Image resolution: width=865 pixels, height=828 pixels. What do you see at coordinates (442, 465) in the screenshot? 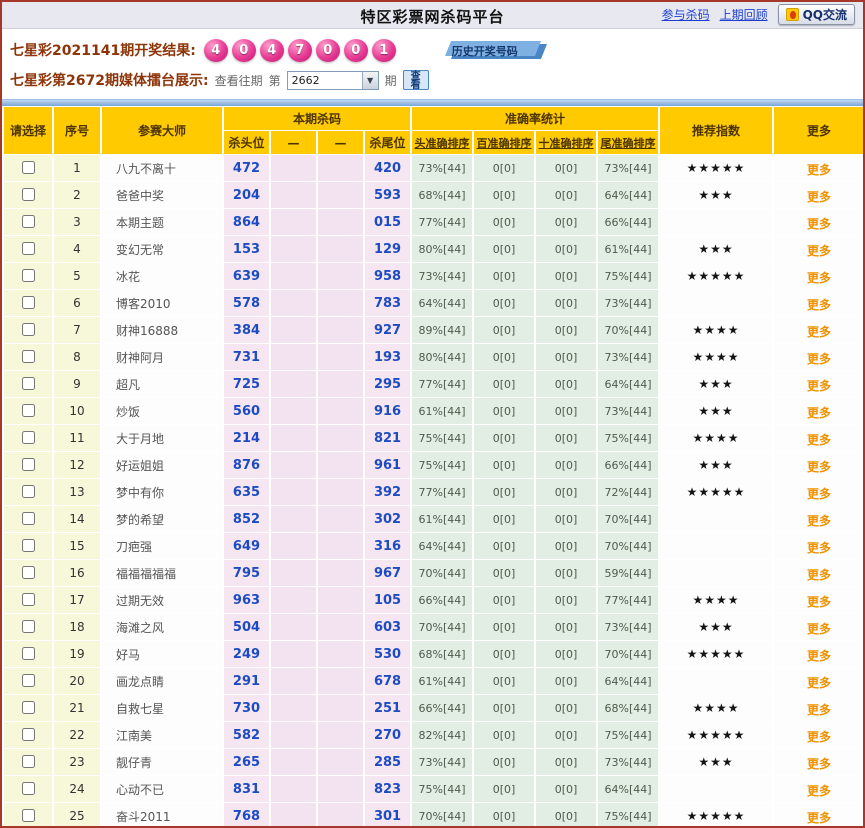
I see `head-accuracy-value: 75%[44]` at bounding box center [442, 465].